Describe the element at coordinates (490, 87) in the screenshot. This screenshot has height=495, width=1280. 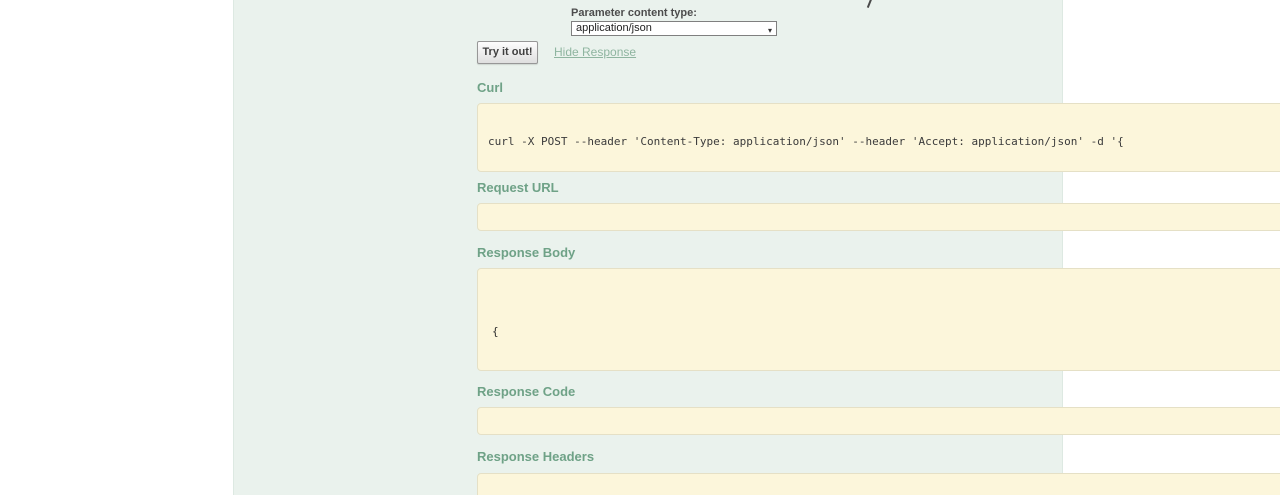
I see `curl-section-heading: Curl` at that location.